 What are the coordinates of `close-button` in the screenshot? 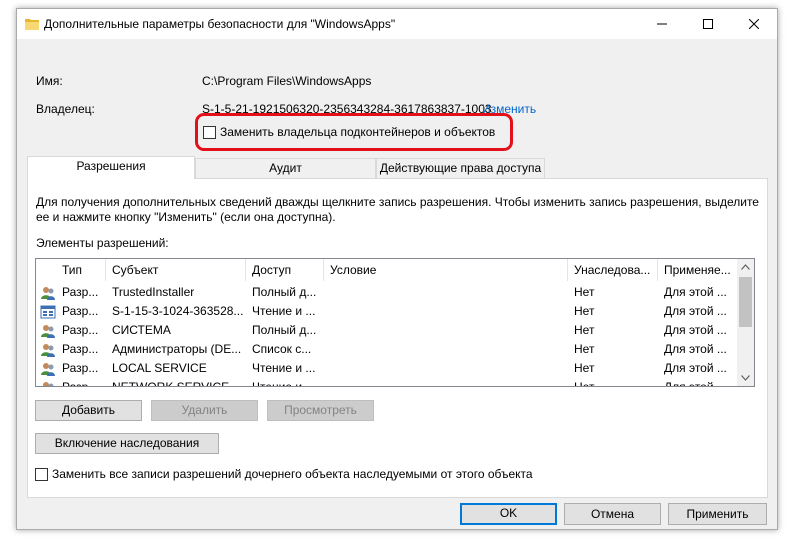 It's located at (754, 24).